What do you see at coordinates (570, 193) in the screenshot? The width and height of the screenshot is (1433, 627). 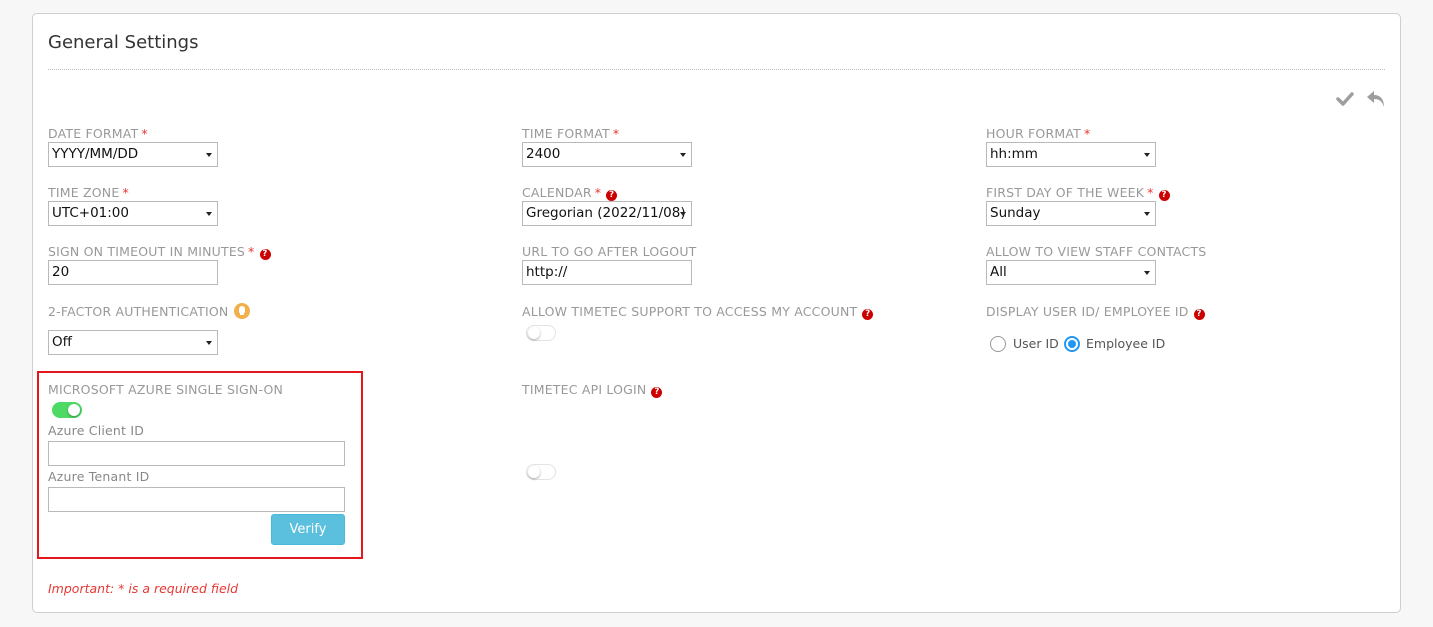 I see `calendar-label: CALENDAR *?` at bounding box center [570, 193].